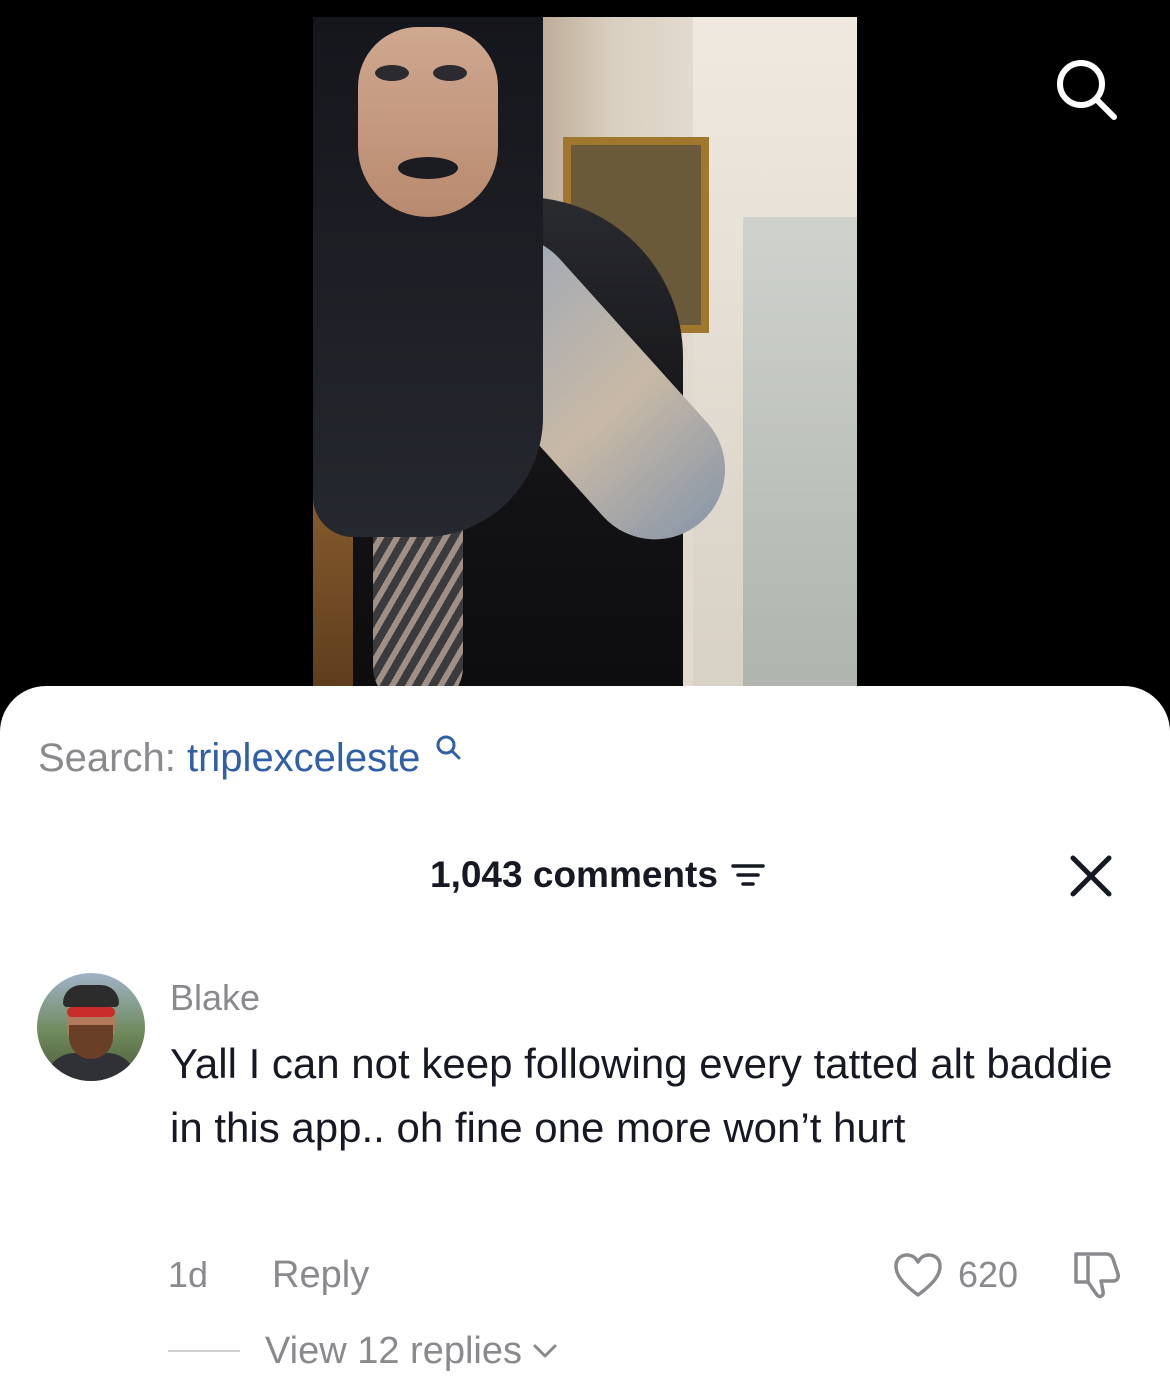 This screenshot has height=1394, width=1170. I want to click on search-suggestion: Search: triplexceleste, so click(250, 758).